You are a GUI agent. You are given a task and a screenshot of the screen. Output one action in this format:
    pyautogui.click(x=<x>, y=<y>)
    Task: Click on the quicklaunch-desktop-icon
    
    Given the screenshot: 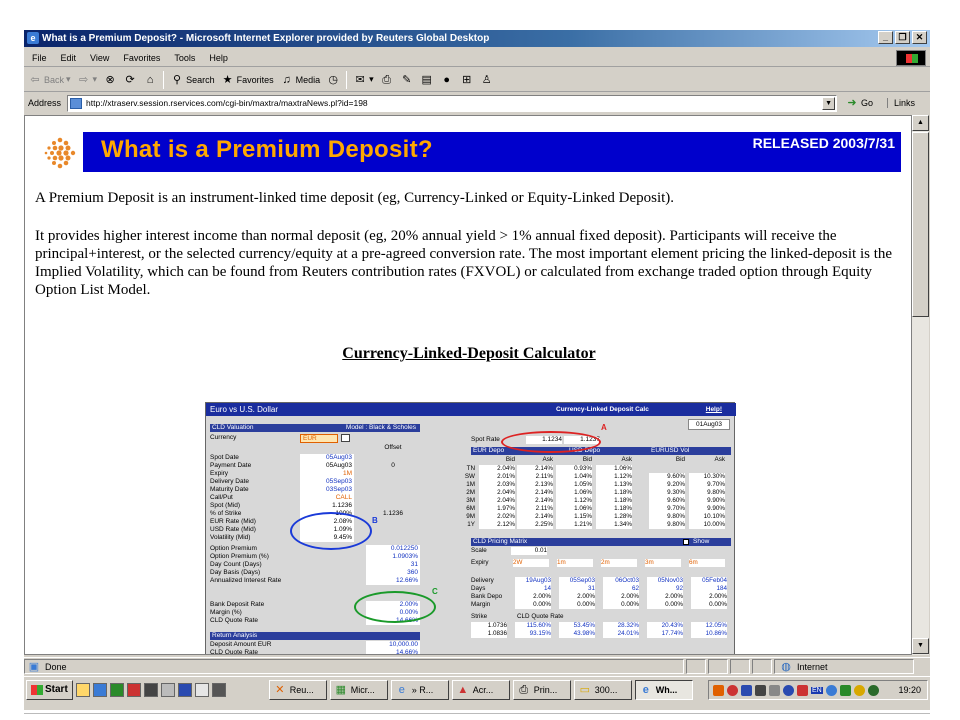 What is the action you would take?
    pyautogui.click(x=82, y=689)
    